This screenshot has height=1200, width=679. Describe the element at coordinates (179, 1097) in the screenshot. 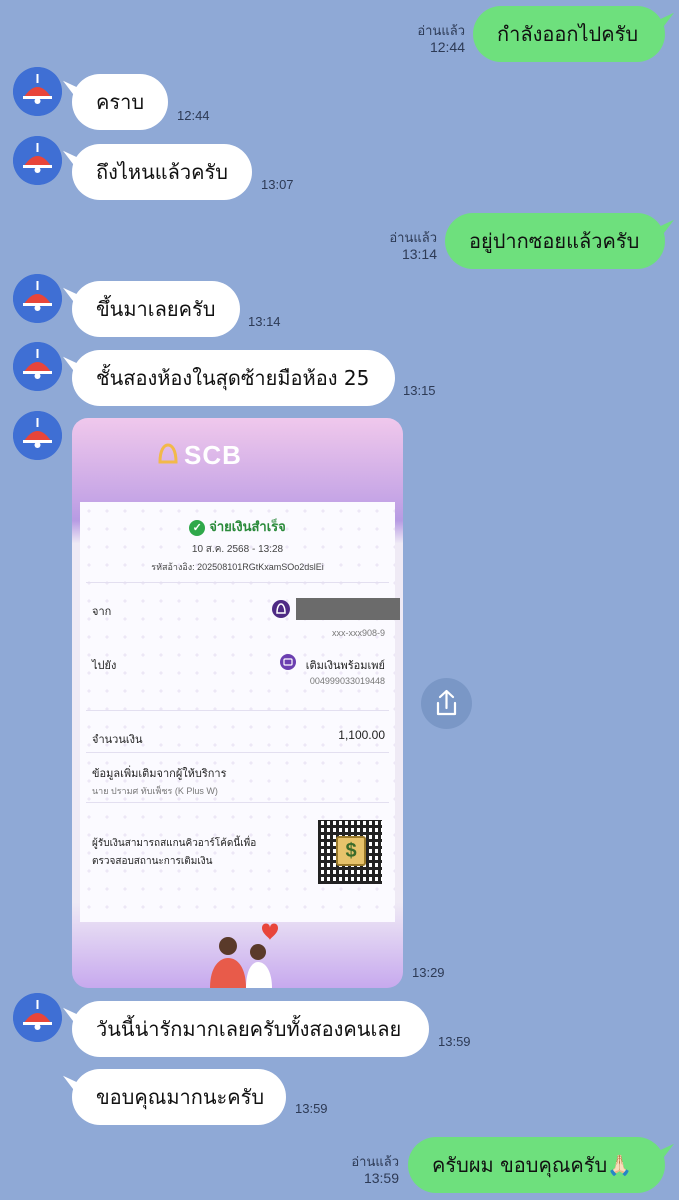

I see `message-bubble-incoming: ขอบคุณมากนะครับ` at that location.